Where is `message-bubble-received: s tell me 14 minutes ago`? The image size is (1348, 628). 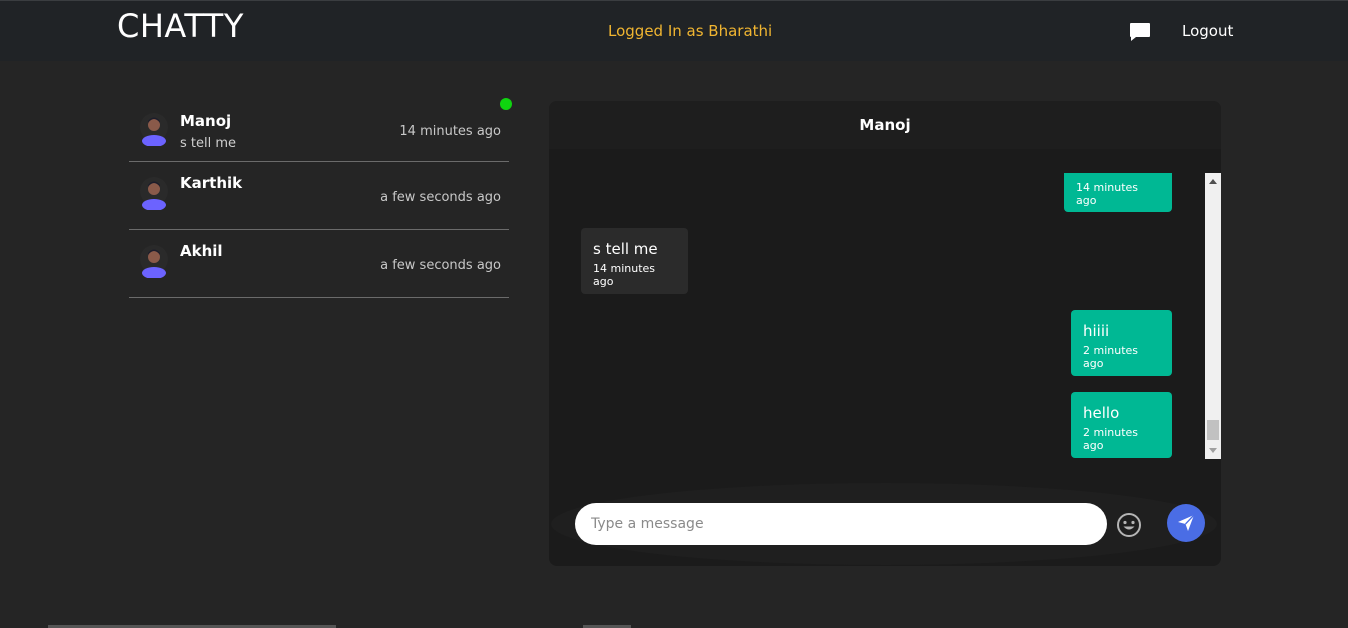
message-bubble-received: s tell me 14 minutes ago is located at coordinates (634, 261).